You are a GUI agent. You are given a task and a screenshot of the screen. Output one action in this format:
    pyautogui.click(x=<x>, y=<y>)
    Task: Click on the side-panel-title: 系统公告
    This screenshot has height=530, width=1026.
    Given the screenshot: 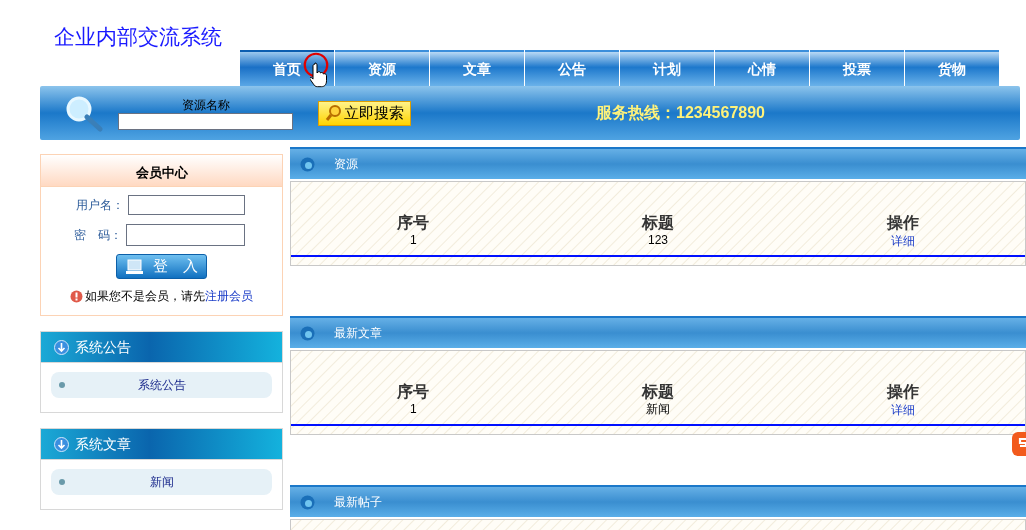 What is the action you would take?
    pyautogui.click(x=103, y=347)
    